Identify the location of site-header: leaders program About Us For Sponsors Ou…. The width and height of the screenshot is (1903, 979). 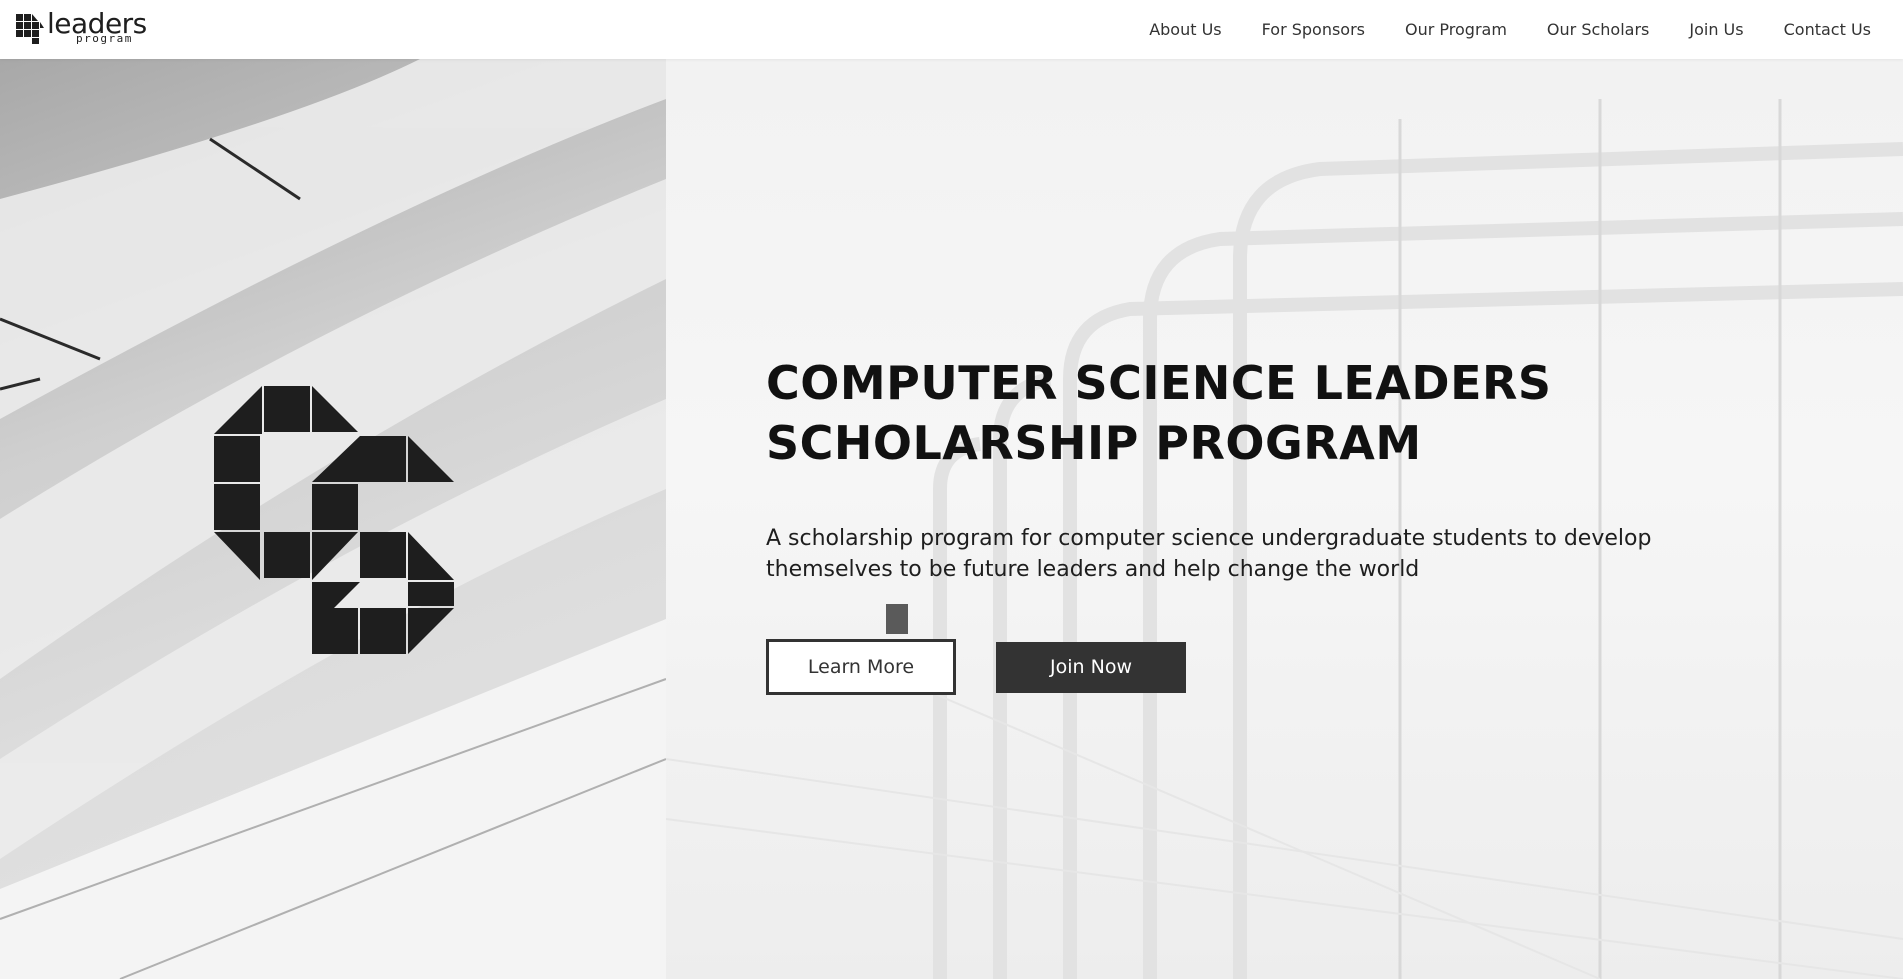
(951, 29).